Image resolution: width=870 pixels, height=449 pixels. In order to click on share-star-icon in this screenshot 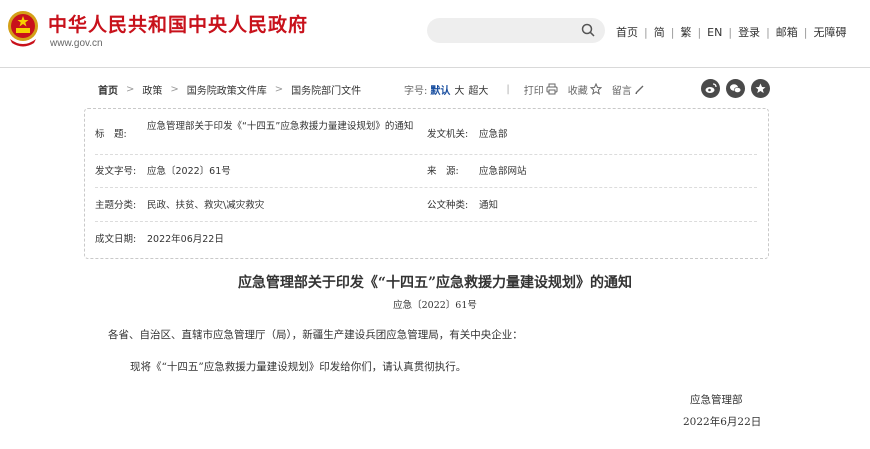, I will do `click(760, 88)`.